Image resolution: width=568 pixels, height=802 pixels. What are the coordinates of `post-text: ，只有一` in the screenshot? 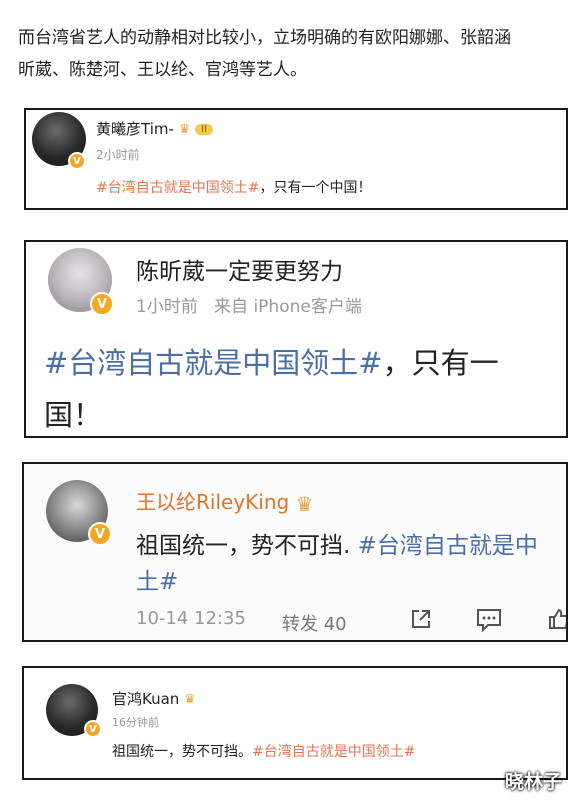 It's located at (440, 363).